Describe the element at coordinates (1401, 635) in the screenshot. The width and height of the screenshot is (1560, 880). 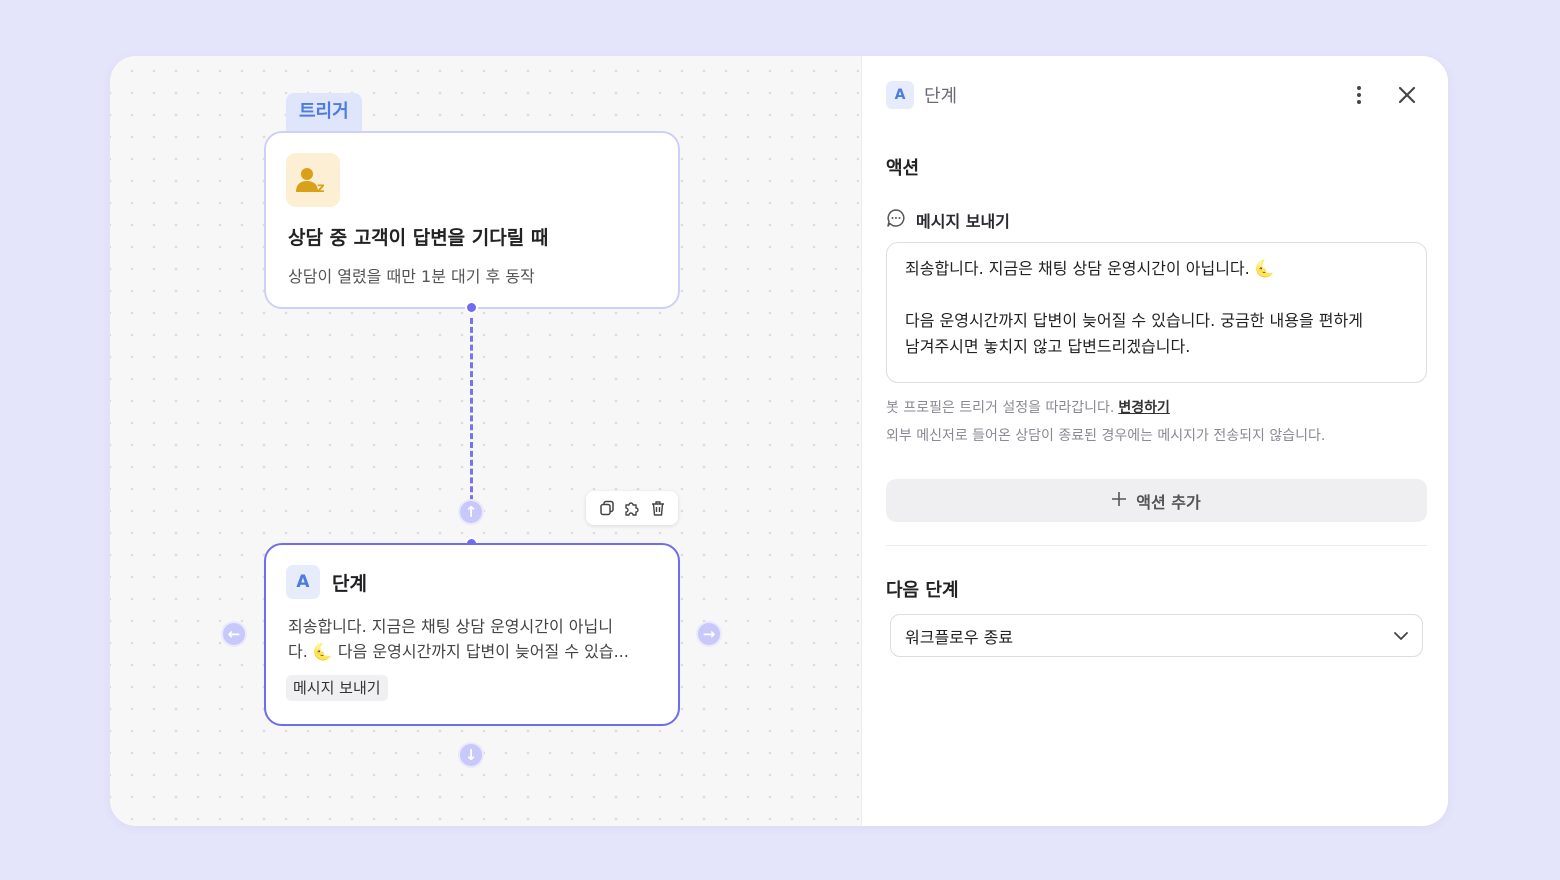
I see `chevron-down-icon` at that location.